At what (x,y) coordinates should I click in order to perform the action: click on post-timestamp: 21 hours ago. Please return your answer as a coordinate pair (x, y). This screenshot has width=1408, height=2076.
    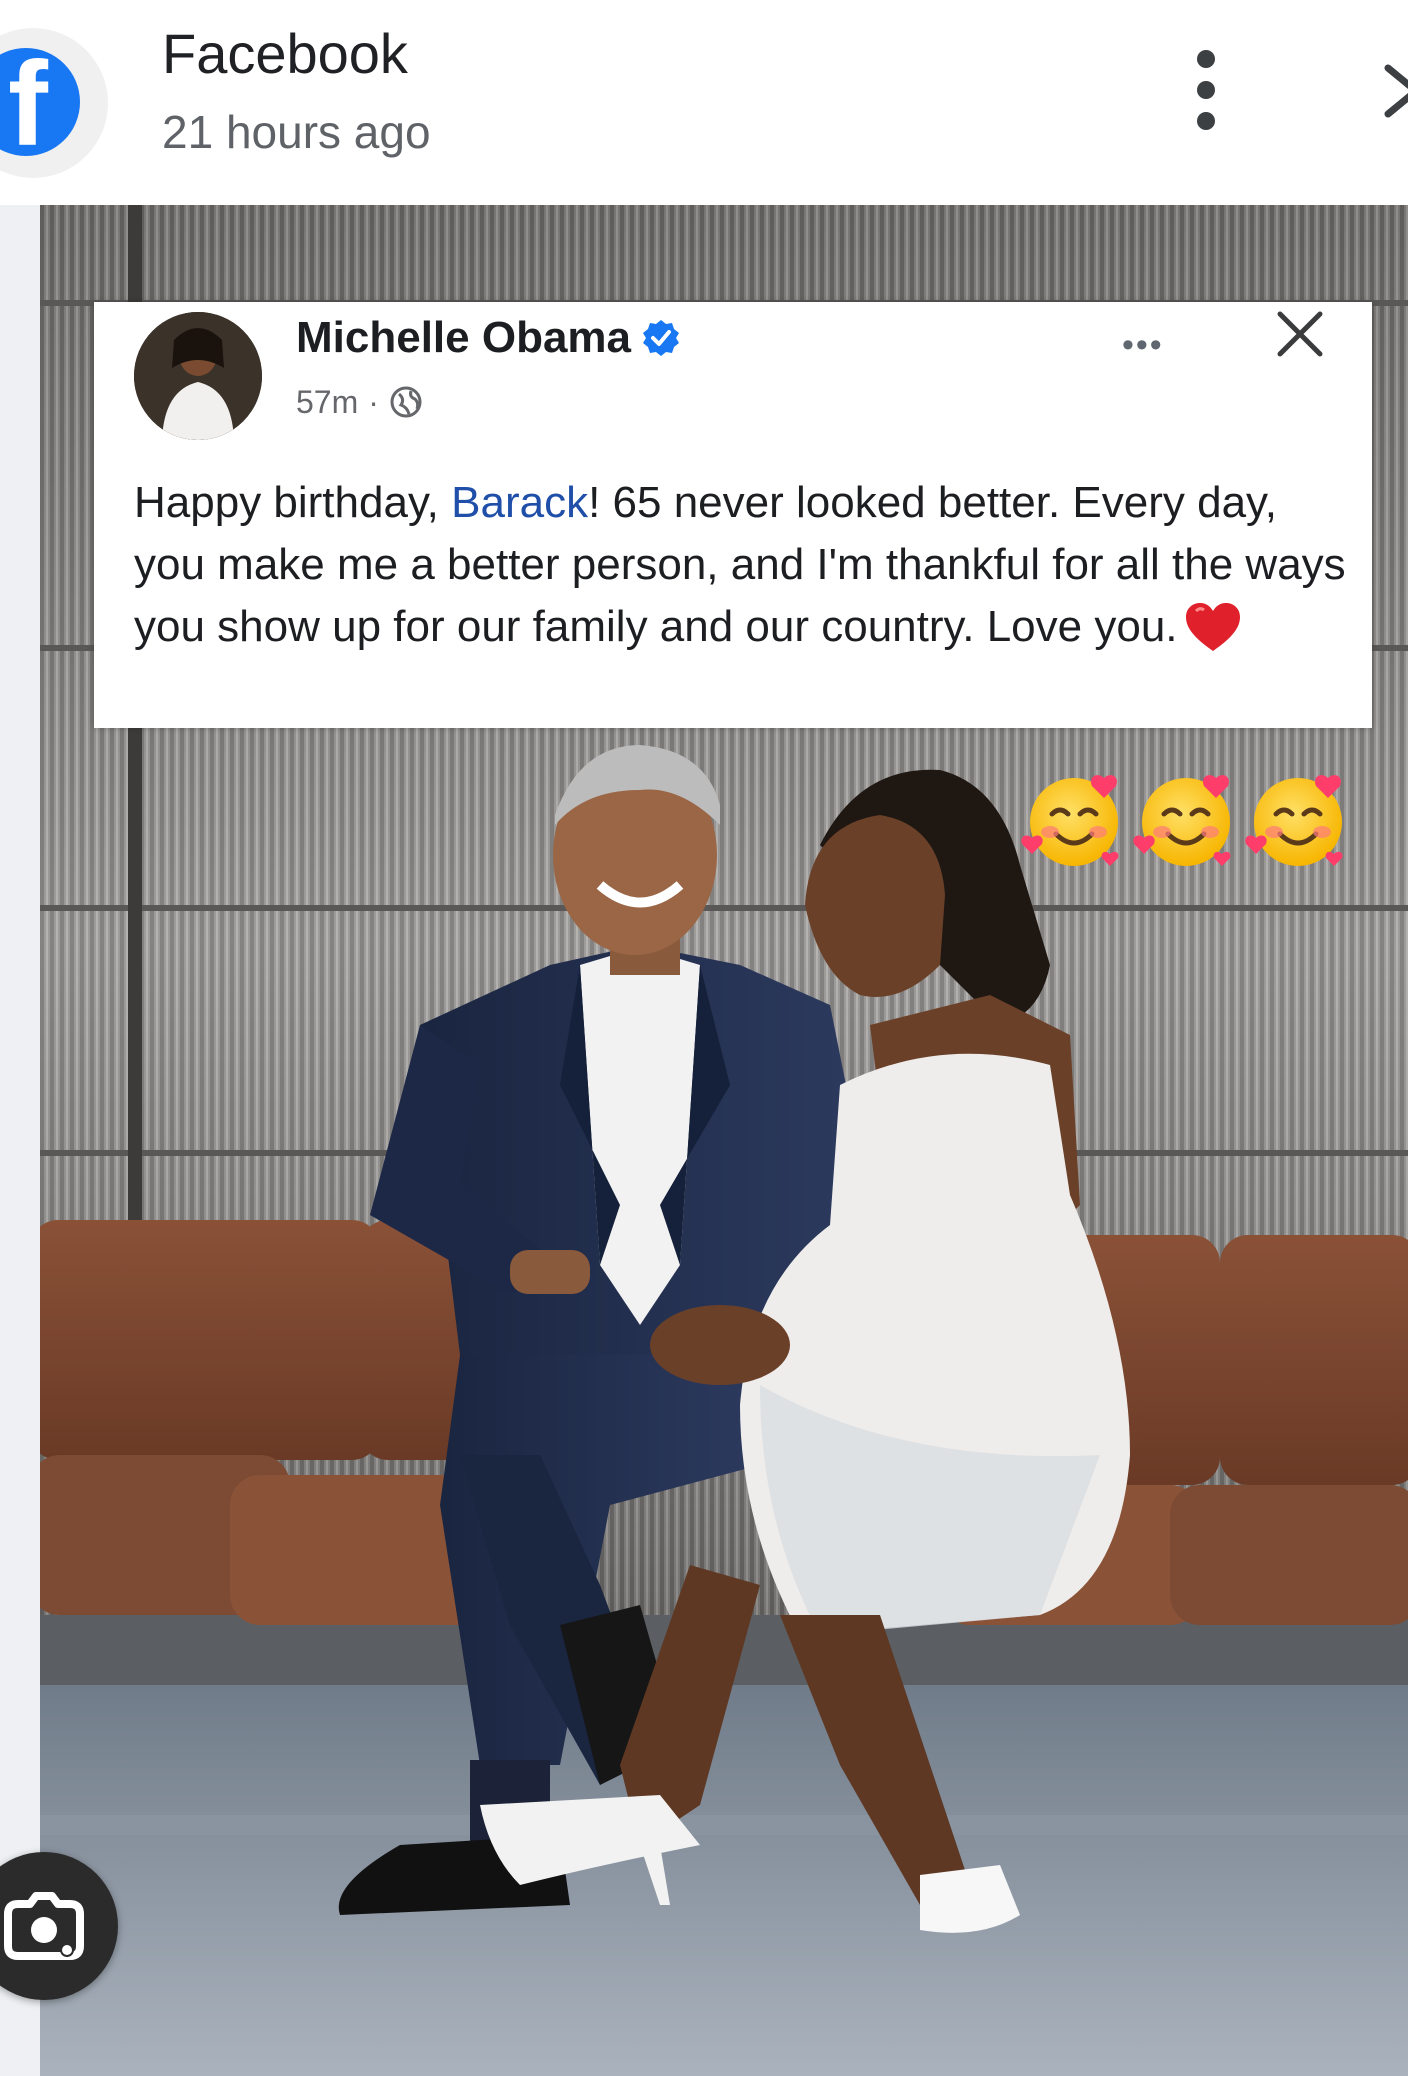
    Looking at the image, I should click on (296, 132).